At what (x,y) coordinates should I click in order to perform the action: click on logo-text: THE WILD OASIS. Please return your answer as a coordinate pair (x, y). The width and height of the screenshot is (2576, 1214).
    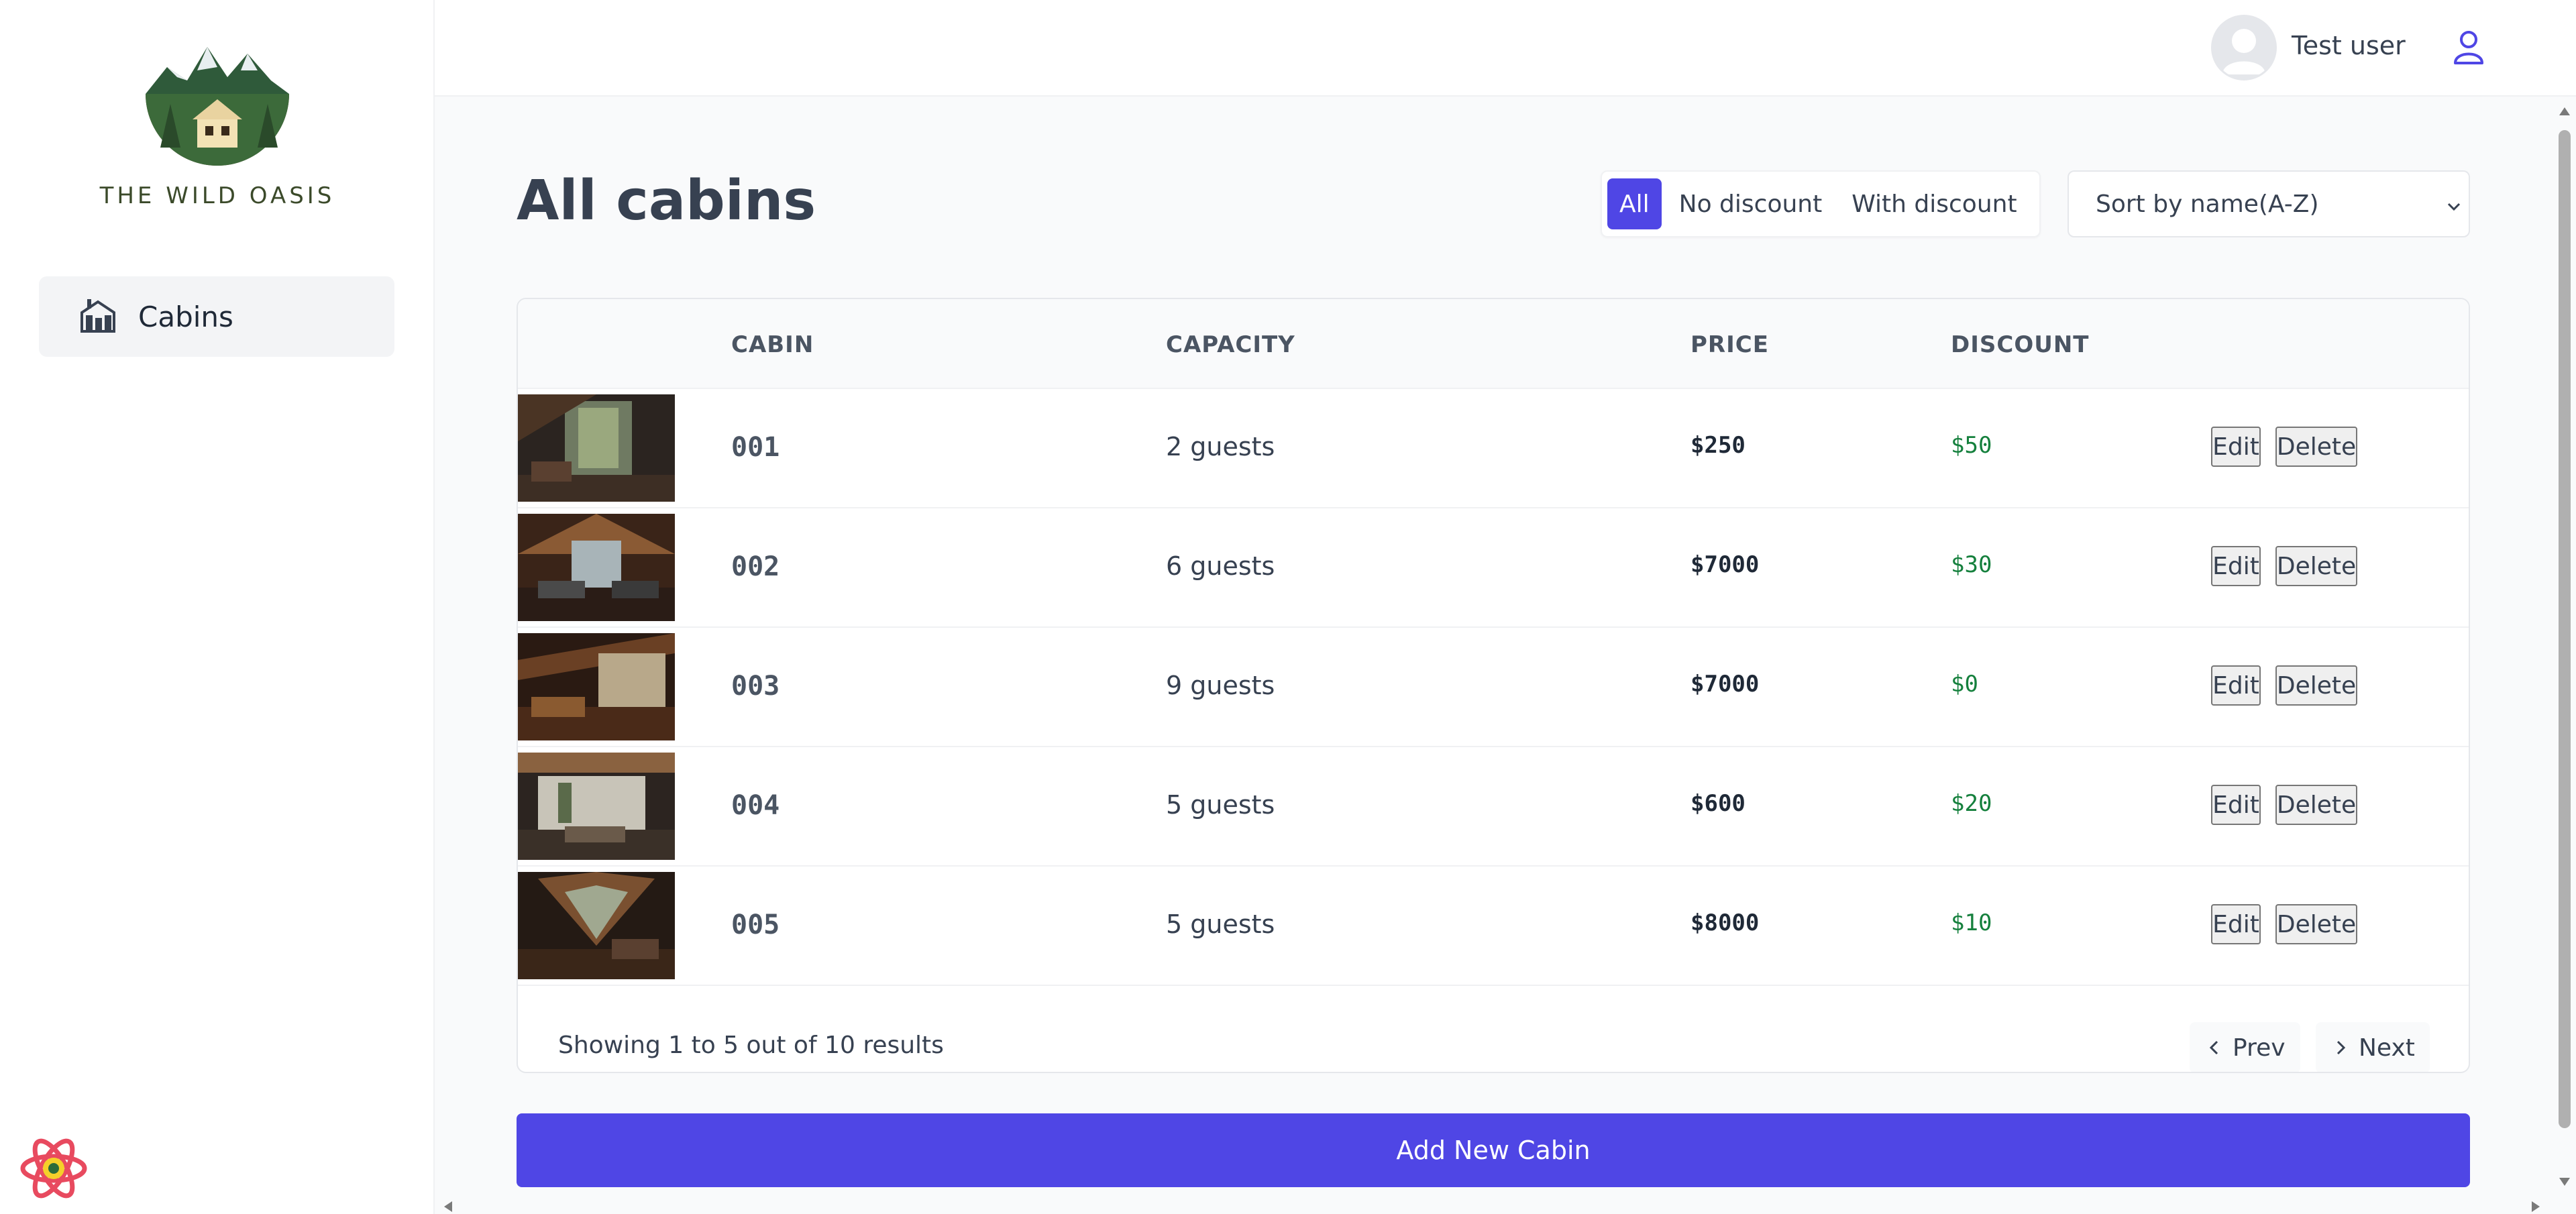
    Looking at the image, I should click on (217, 195).